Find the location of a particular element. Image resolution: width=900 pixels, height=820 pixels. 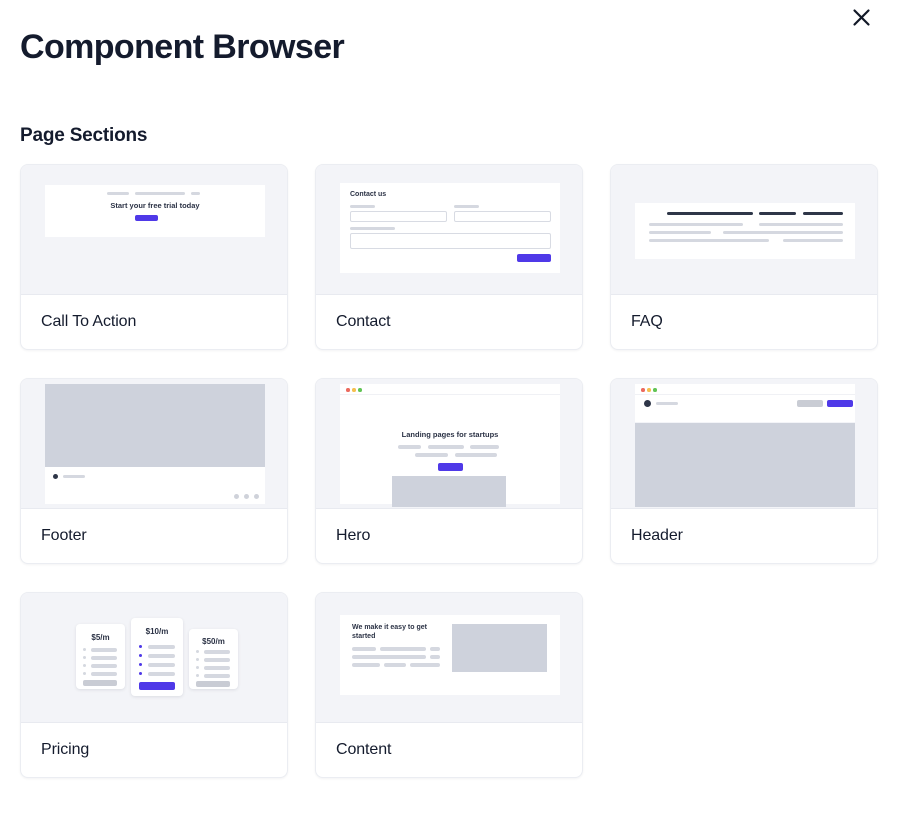

preview-hero: Landing pages for startups is located at coordinates (449, 444).